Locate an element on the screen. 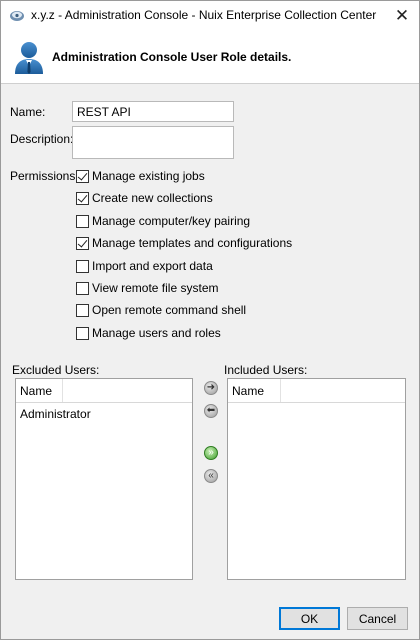 The height and width of the screenshot is (640, 420). included-users-label: Included Users: is located at coordinates (266, 370).